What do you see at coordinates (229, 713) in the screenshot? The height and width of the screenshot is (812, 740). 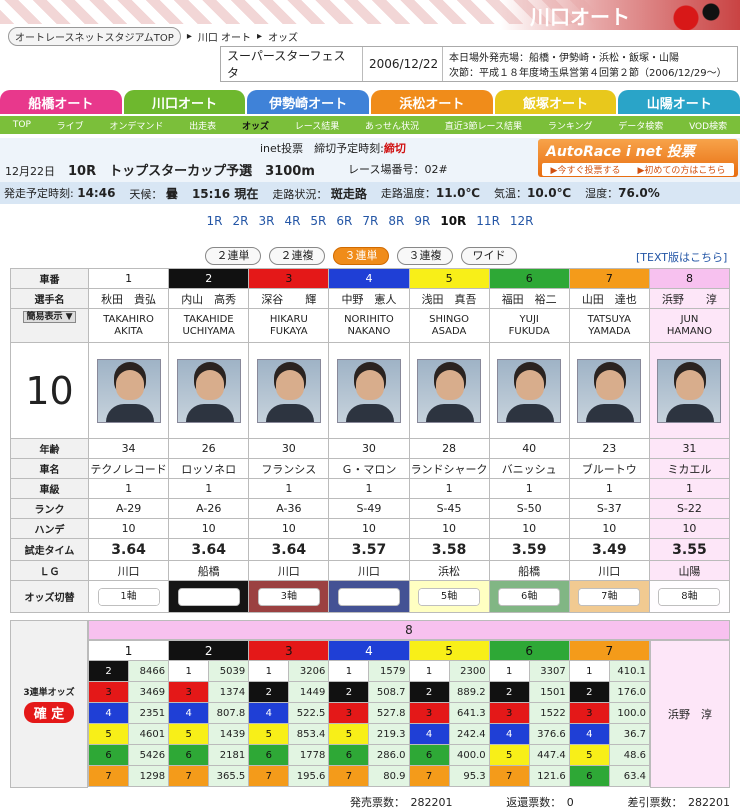 I see `odds-value: 807.8` at bounding box center [229, 713].